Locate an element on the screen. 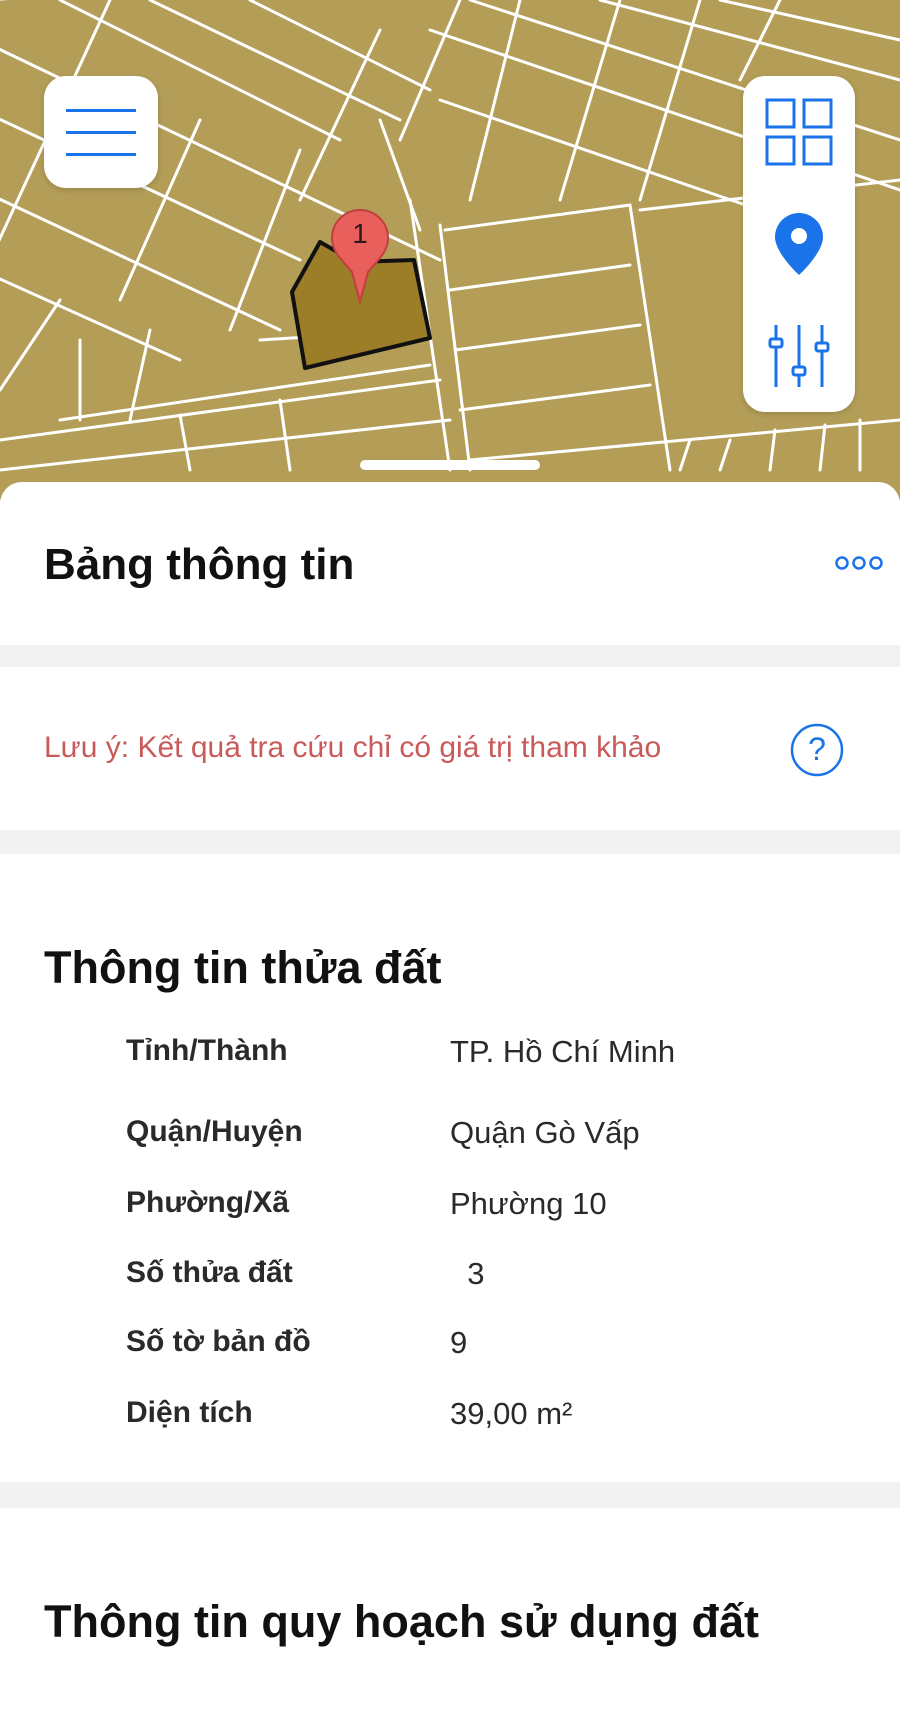 The image size is (900, 1710). info-row: Tỉnh/Thành TP. Hồ Chí Minh is located at coordinates (450, 1059).